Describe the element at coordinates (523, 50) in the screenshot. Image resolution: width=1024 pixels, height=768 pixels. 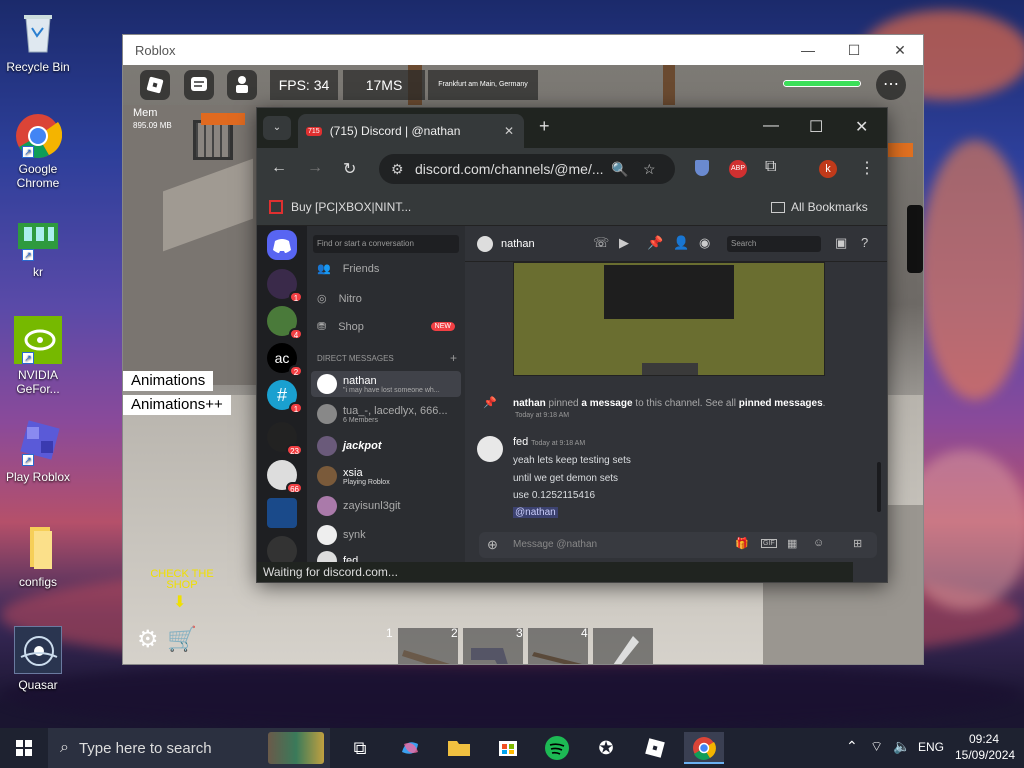
I see `roblox-titlebar: Roblox — ☐ ✕` at that location.